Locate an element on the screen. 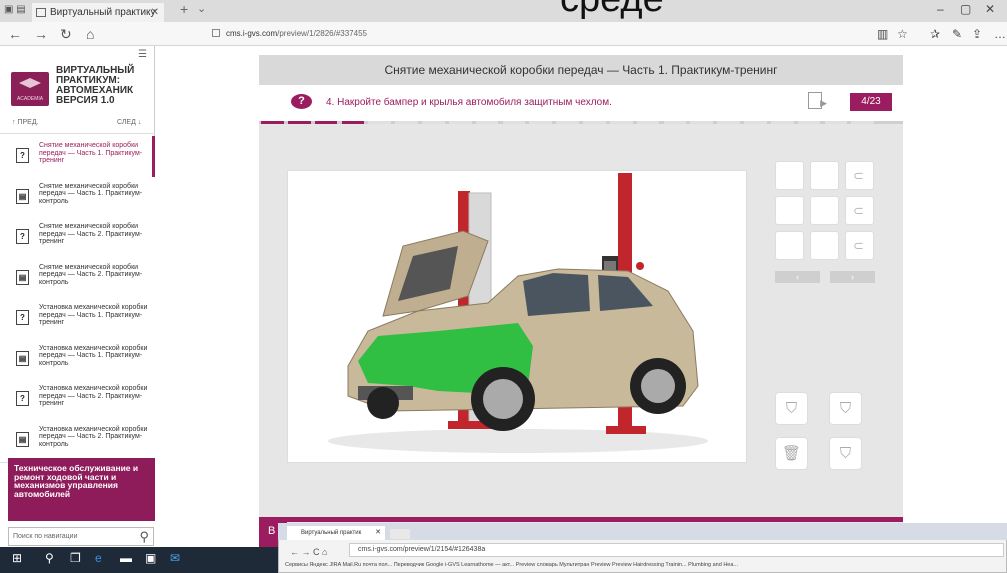 The width and height of the screenshot is (1007, 573). browser-tab-title: Виртуальный практику is located at coordinates (103, 12).